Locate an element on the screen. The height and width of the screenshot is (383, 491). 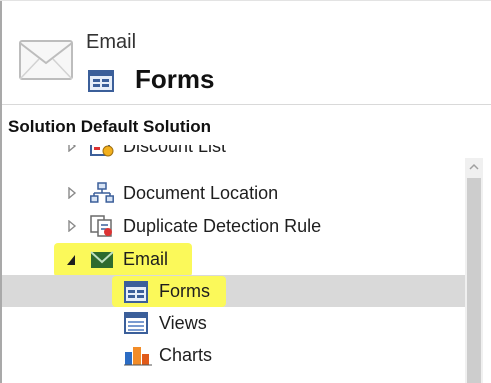
tree-item-views: Views is located at coordinates (233, 323).